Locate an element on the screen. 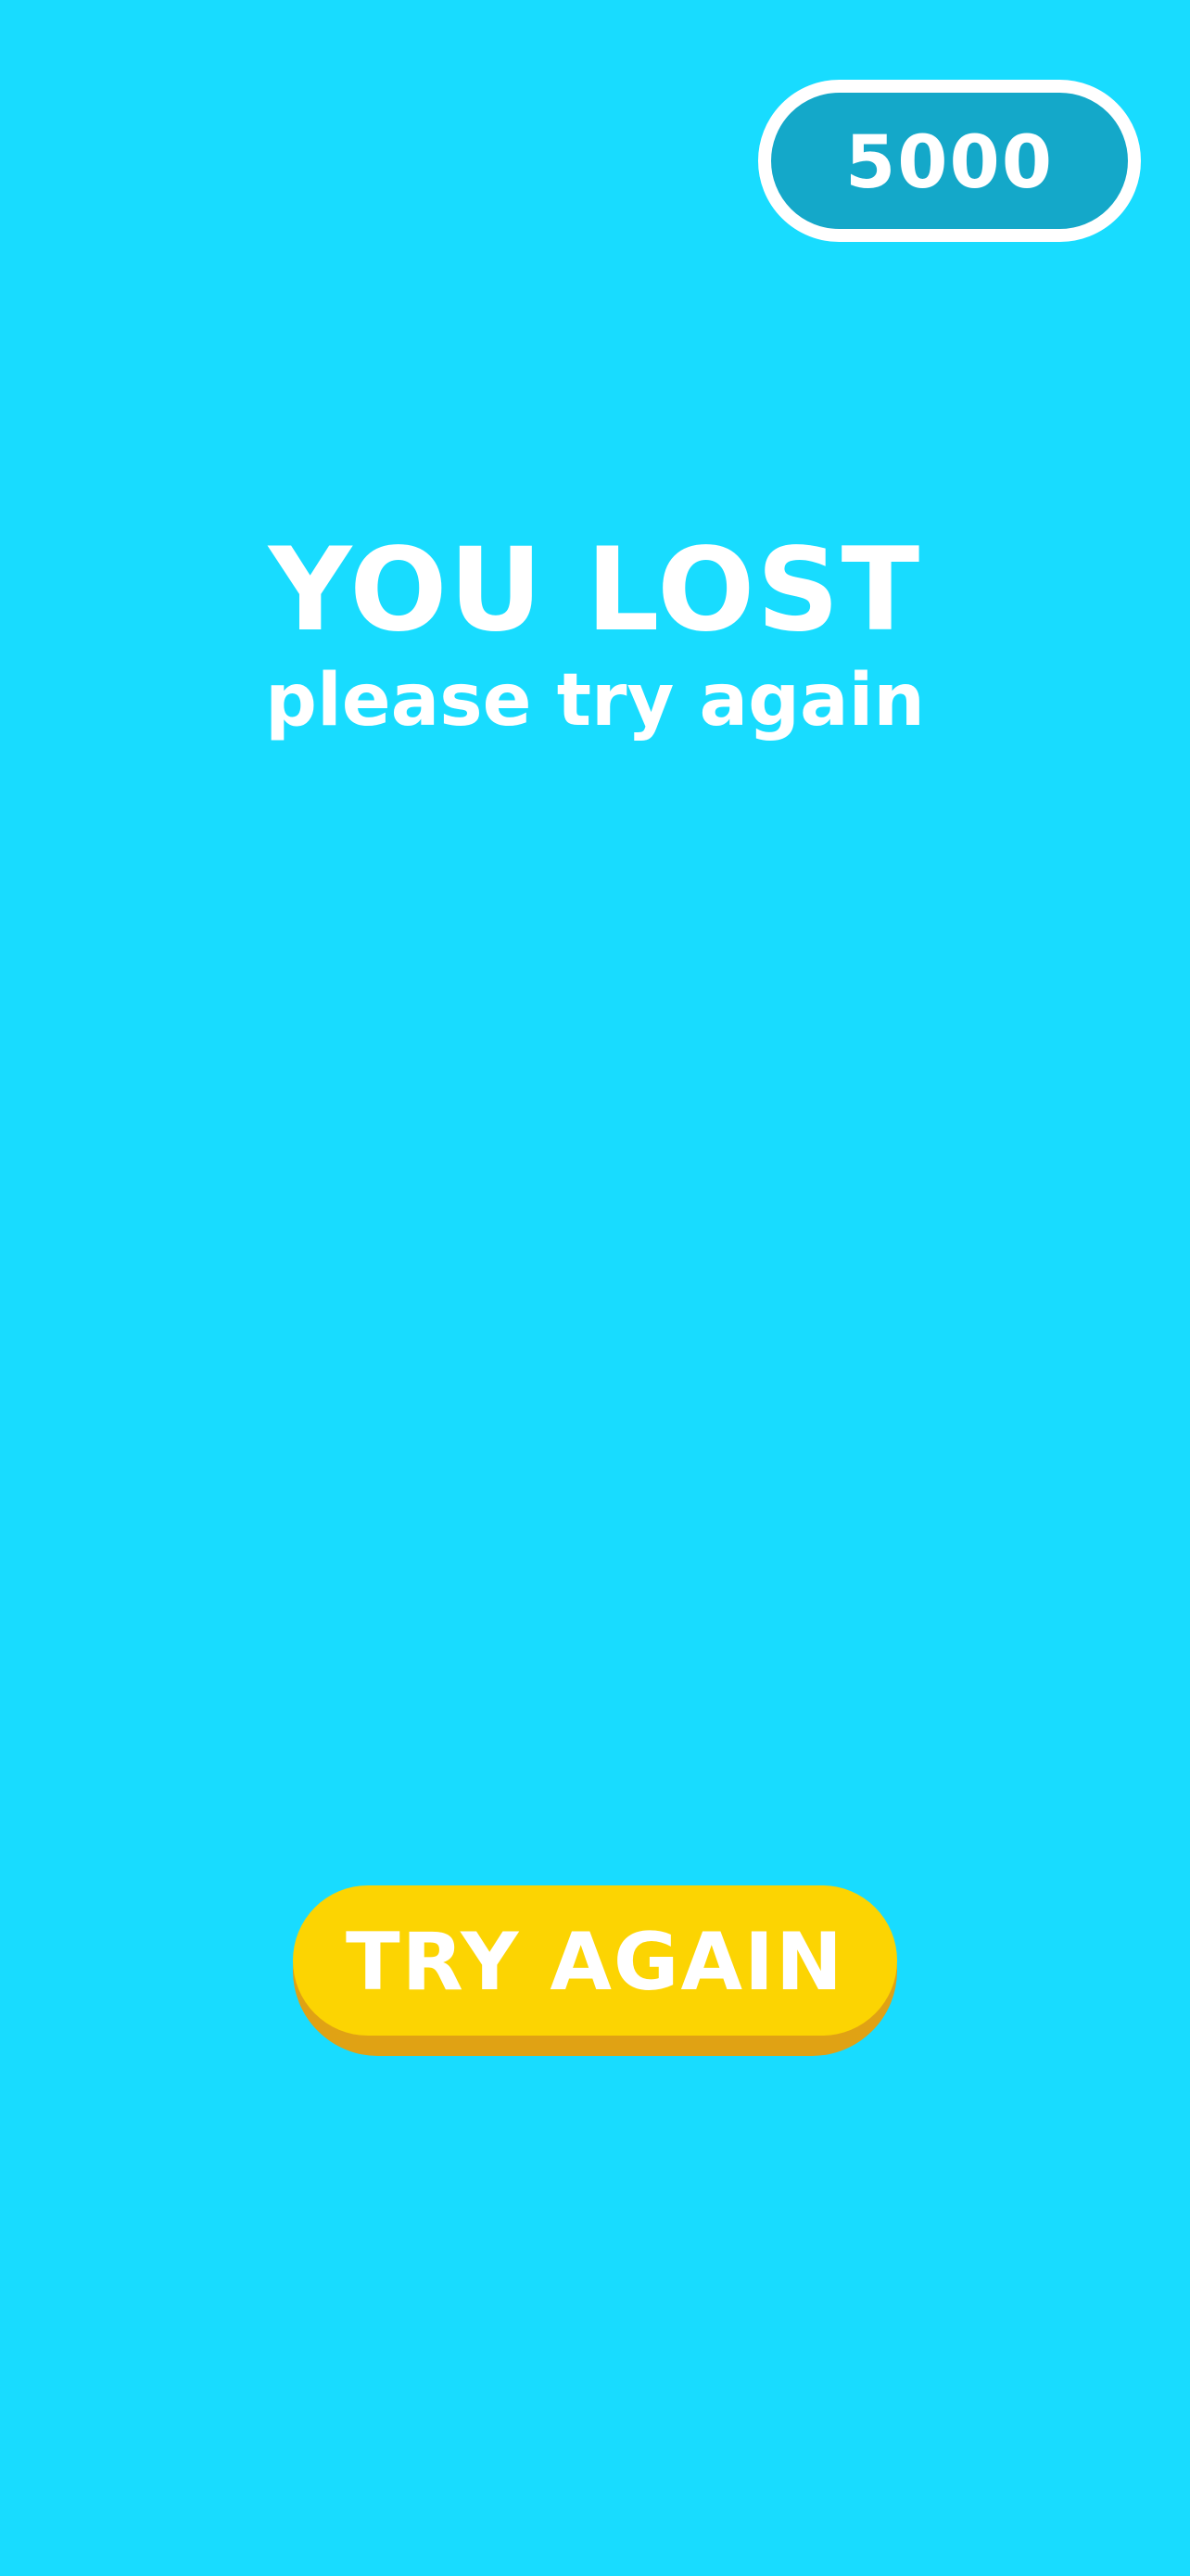  result-title: YOU LOST is located at coordinates (595, 590).